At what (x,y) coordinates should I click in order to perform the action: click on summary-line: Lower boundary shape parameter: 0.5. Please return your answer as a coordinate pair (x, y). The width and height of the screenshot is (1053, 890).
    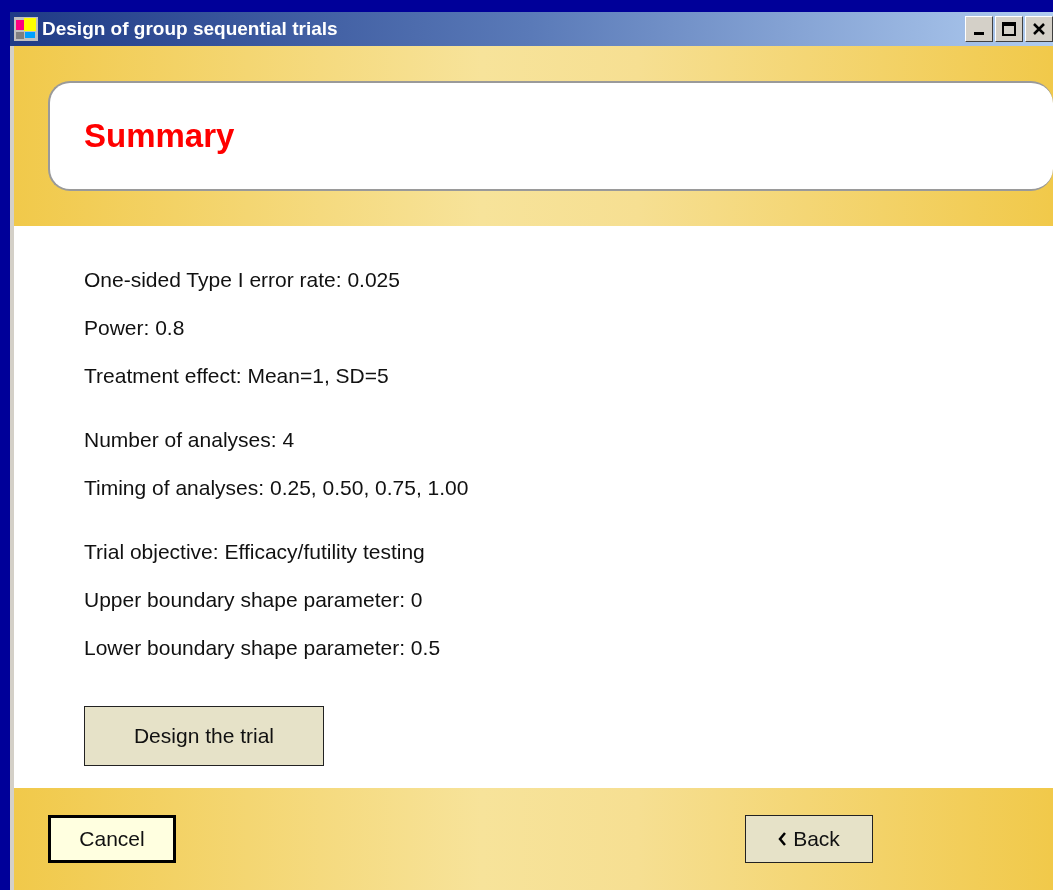
    Looking at the image, I should click on (262, 648).